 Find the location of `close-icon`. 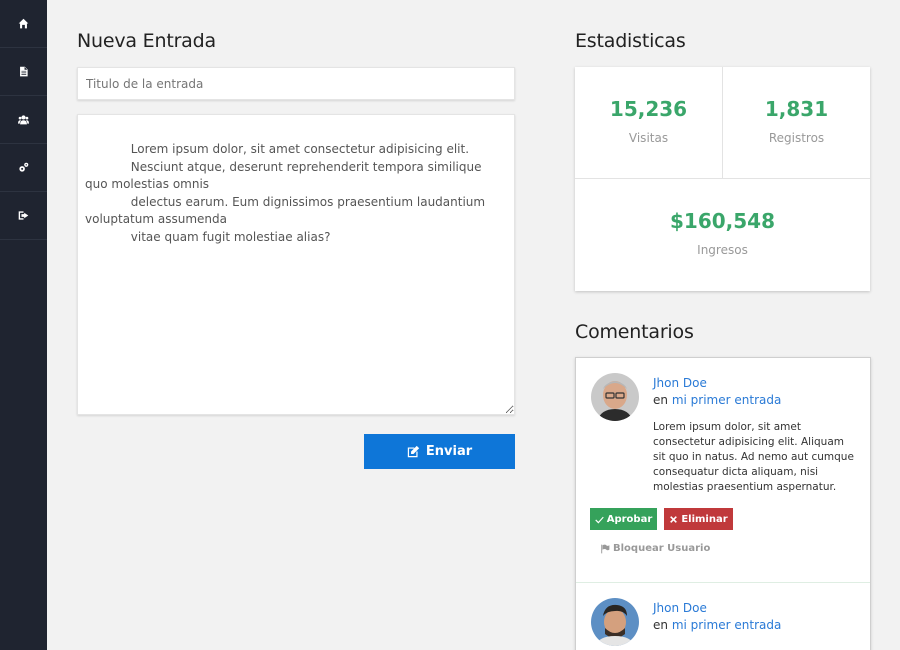

close-icon is located at coordinates (674, 519).